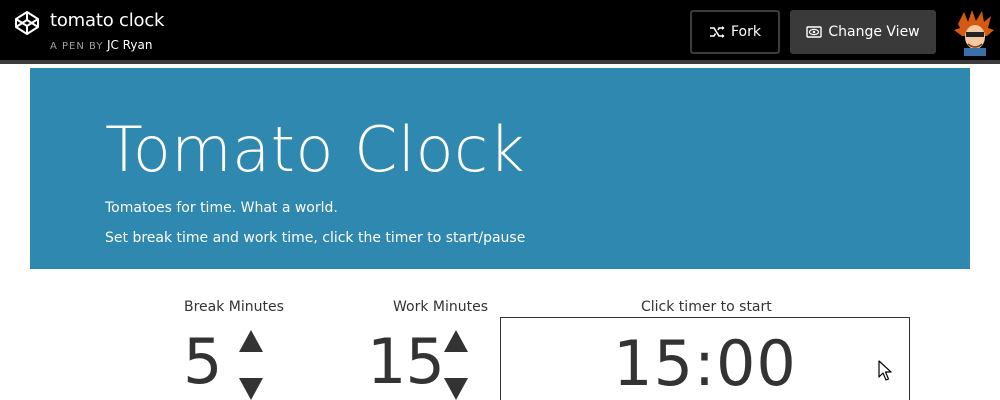  Describe the element at coordinates (315, 149) in the screenshot. I see `page-title: Tomato Clock` at that location.